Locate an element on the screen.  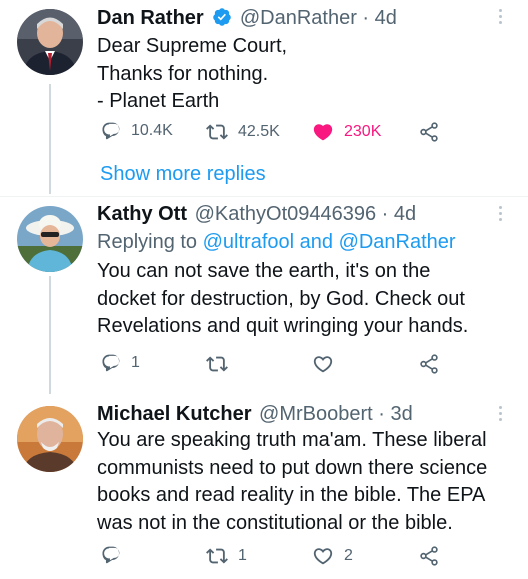
author-handle: @MrBoobert is located at coordinates (316, 414).